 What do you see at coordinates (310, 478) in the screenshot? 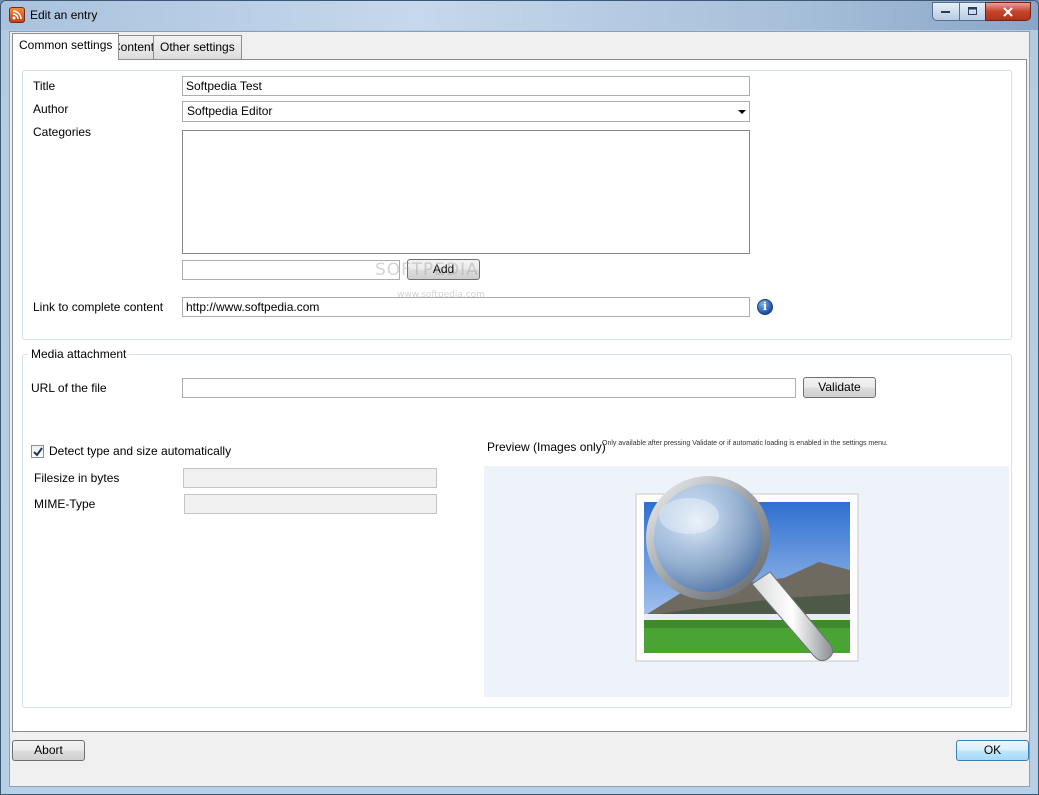
I see `filesize-input` at bounding box center [310, 478].